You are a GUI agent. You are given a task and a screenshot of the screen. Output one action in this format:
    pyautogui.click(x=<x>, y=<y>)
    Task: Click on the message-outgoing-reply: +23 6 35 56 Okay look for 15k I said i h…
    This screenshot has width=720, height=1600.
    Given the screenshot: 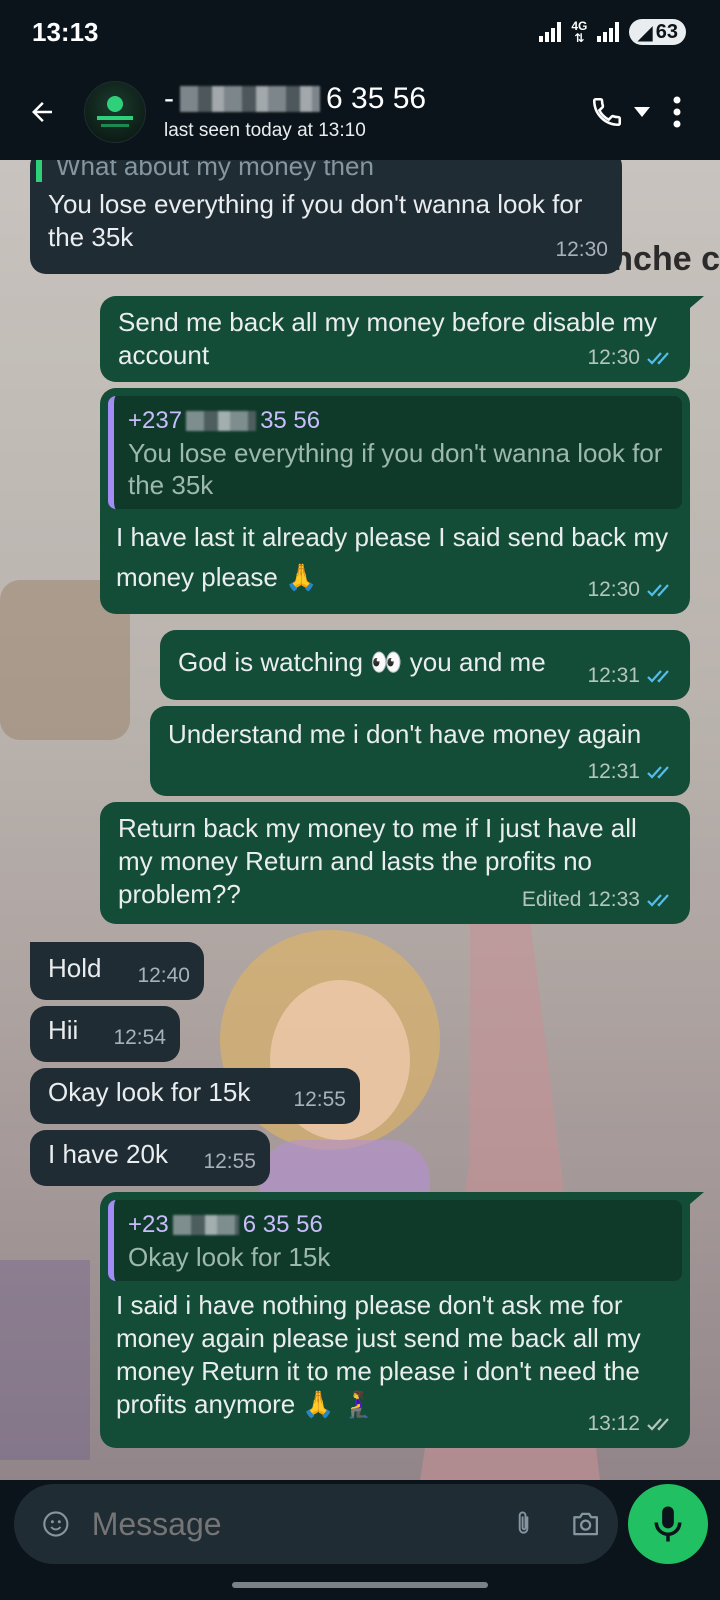 What is the action you would take?
    pyautogui.click(x=395, y=1320)
    